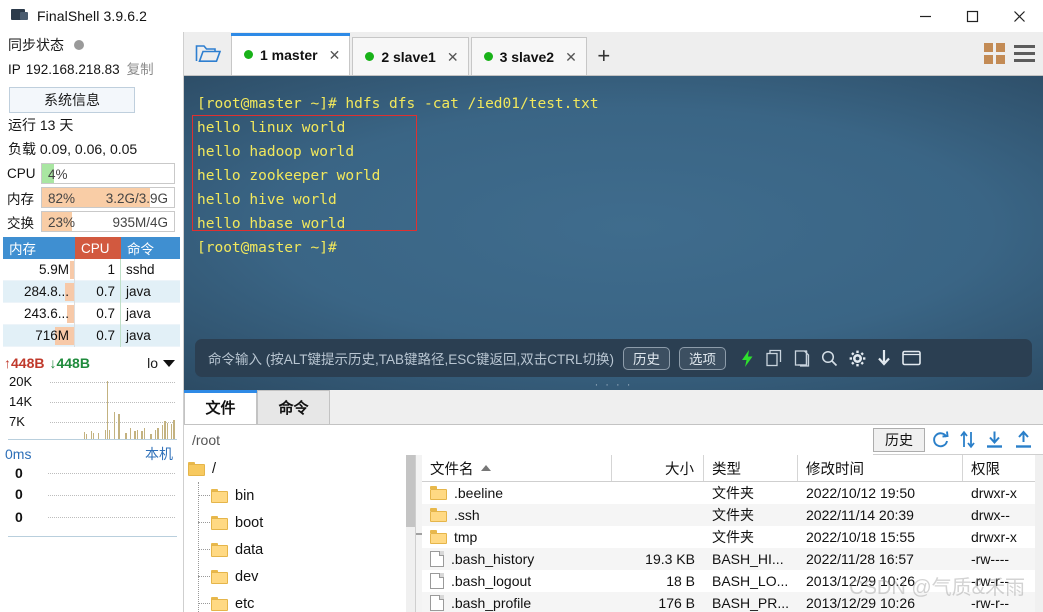  What do you see at coordinates (196, 468) in the screenshot?
I see `folder-icon` at bounding box center [196, 468].